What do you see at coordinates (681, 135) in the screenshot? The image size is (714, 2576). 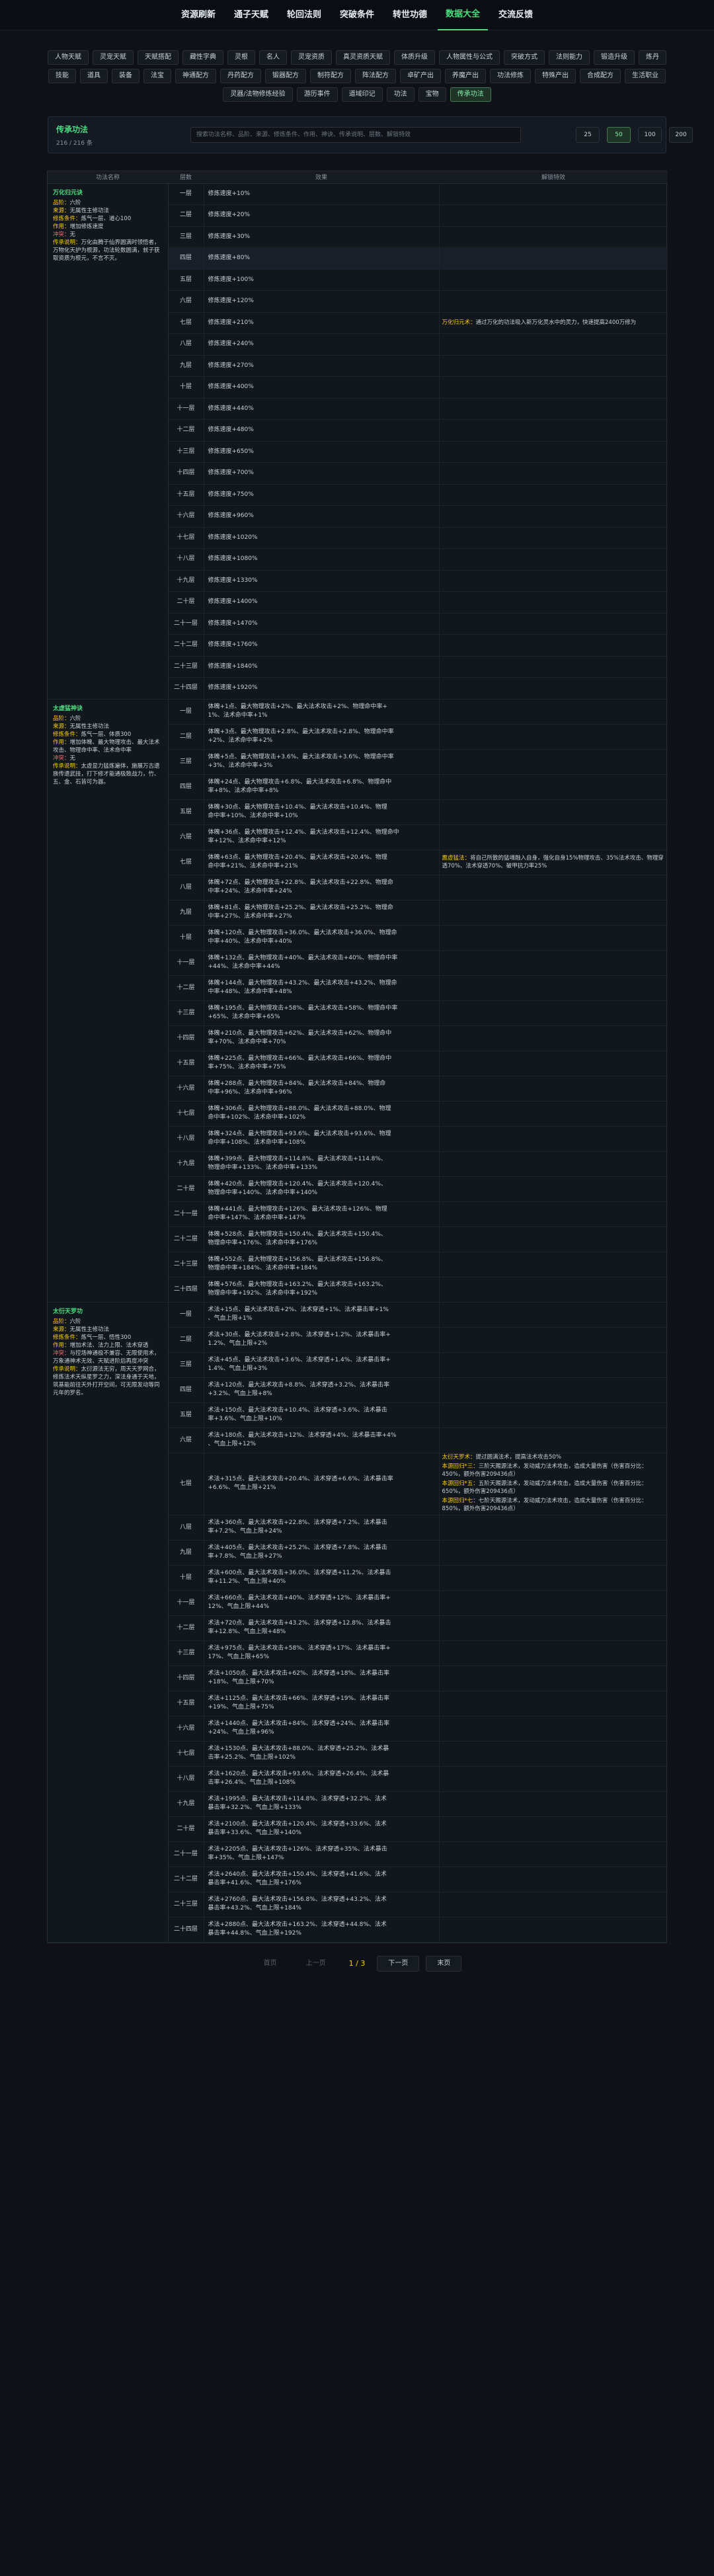 I see `page-size-200: 200` at bounding box center [681, 135].